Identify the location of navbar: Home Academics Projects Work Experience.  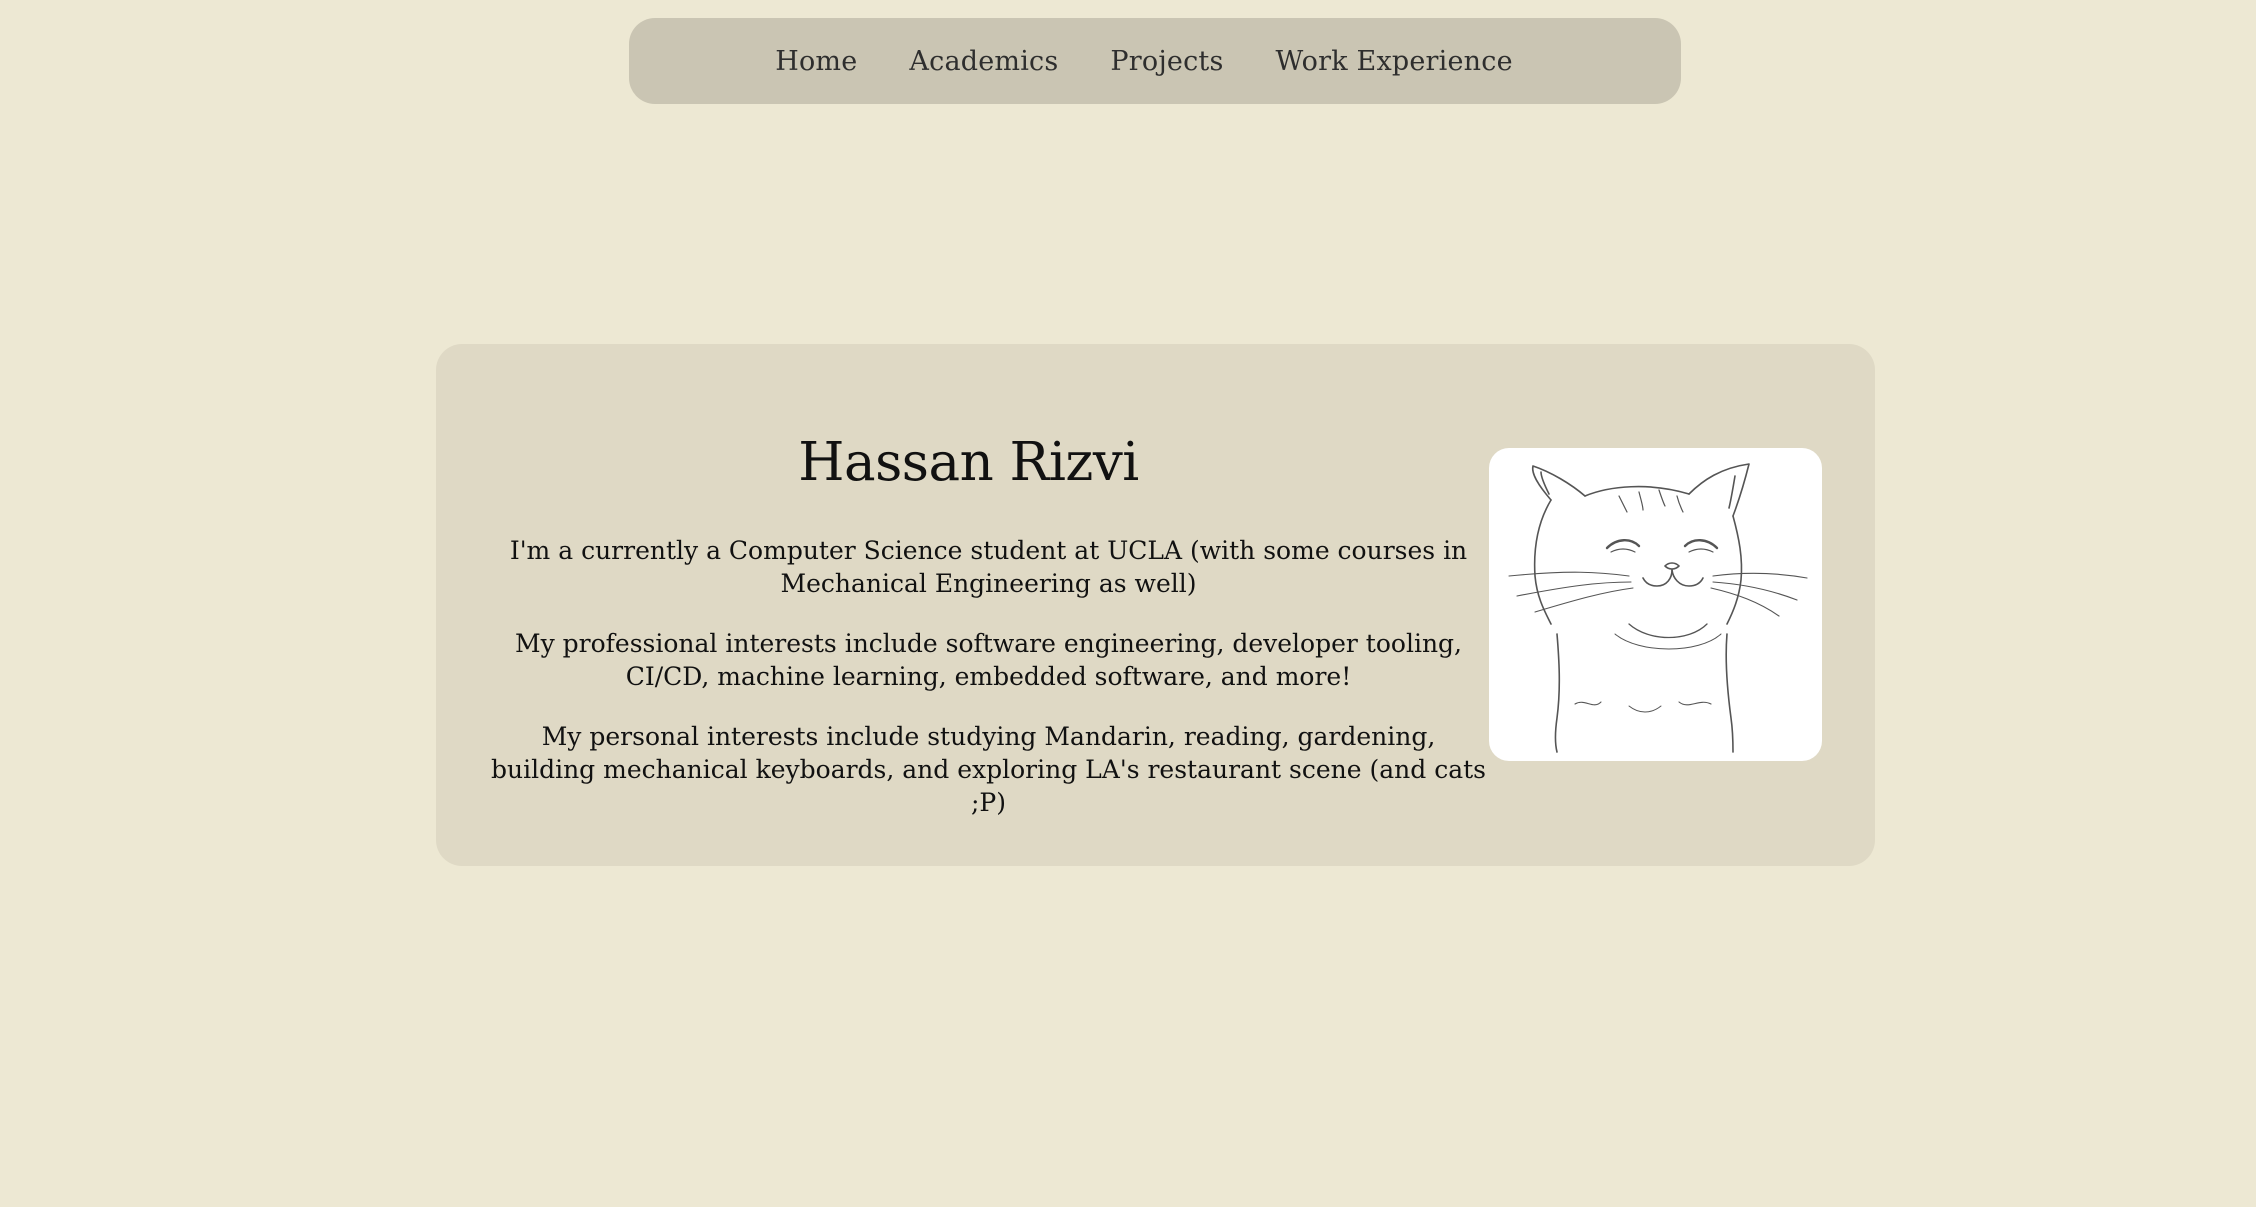
(1155, 61).